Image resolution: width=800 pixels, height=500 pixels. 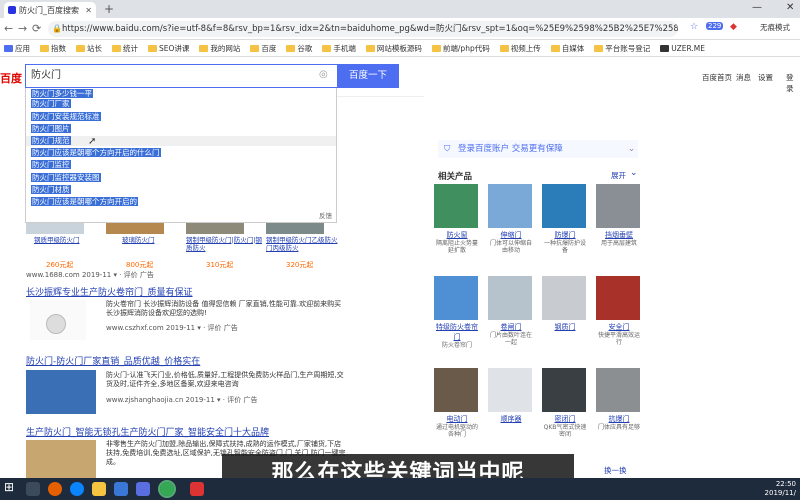 I want to click on bookmark-item: 我的网站, so click(x=219, y=48).